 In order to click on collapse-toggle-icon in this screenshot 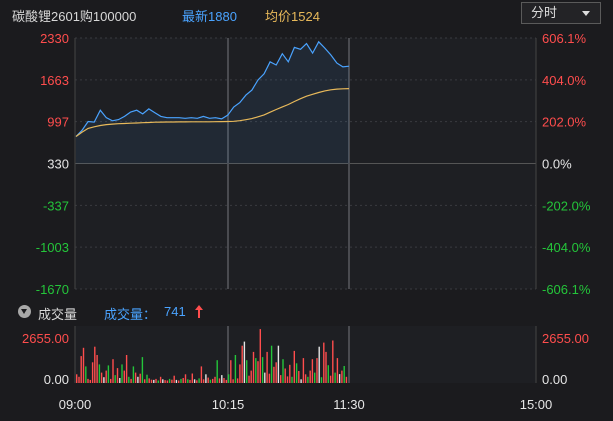, I will do `click(24, 311)`.